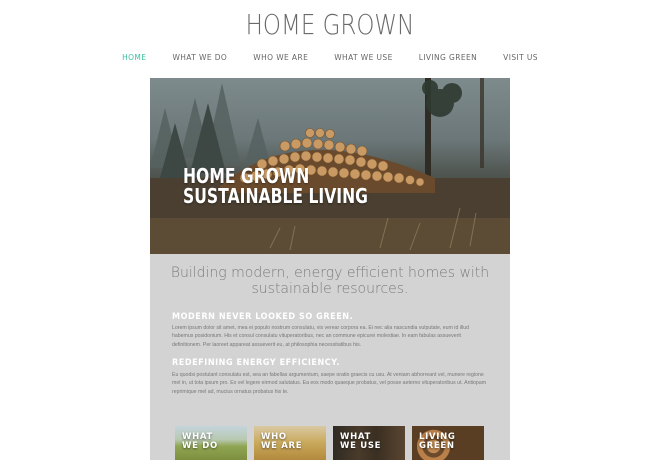 This screenshot has width=660, height=460. What do you see at coordinates (363, 57) in the screenshot?
I see `nav-item-what-we-use: WHAT WE USE` at bounding box center [363, 57].